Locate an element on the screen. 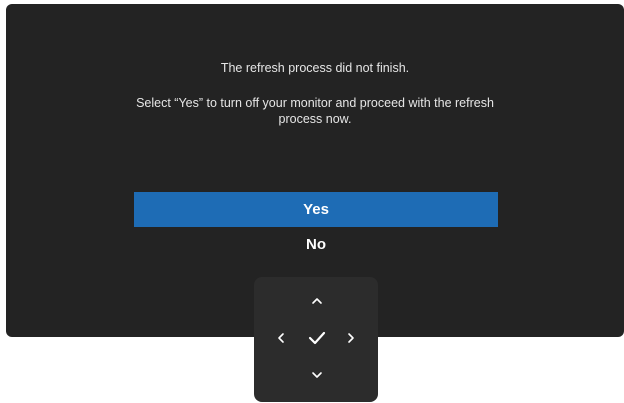 The height and width of the screenshot is (403, 624). yes-option: Yes is located at coordinates (316, 209).